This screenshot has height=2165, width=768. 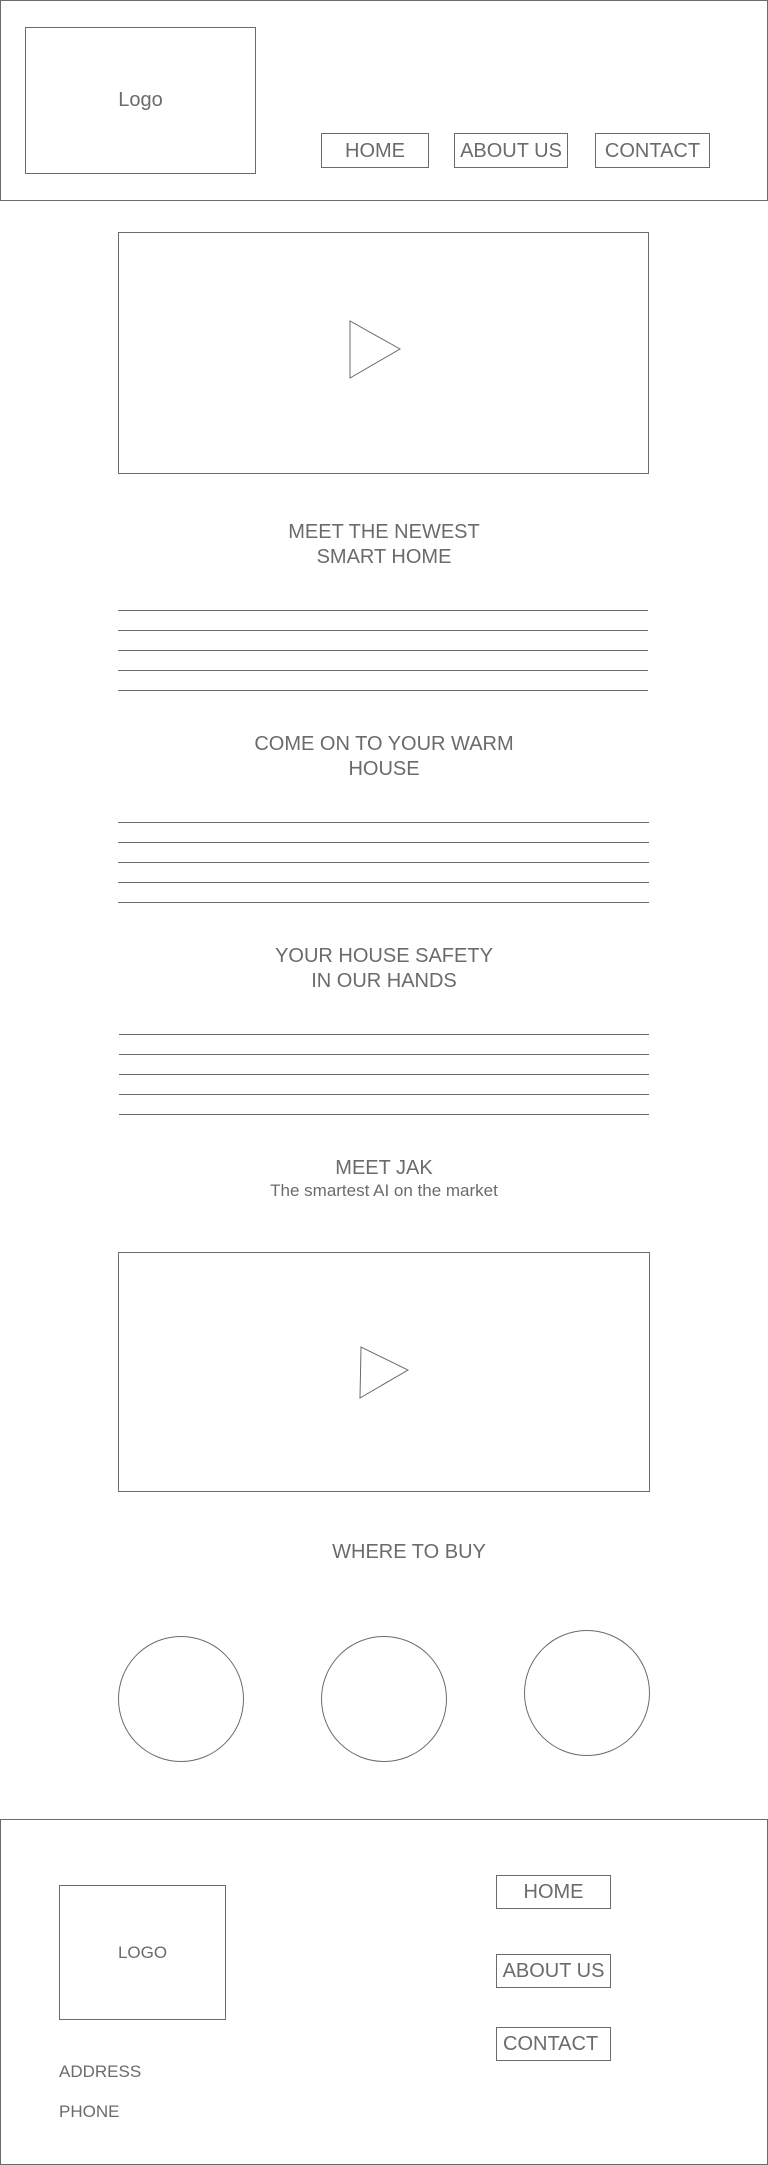 I want to click on meet-jak-title: MEET JAK, so click(x=384, y=1168).